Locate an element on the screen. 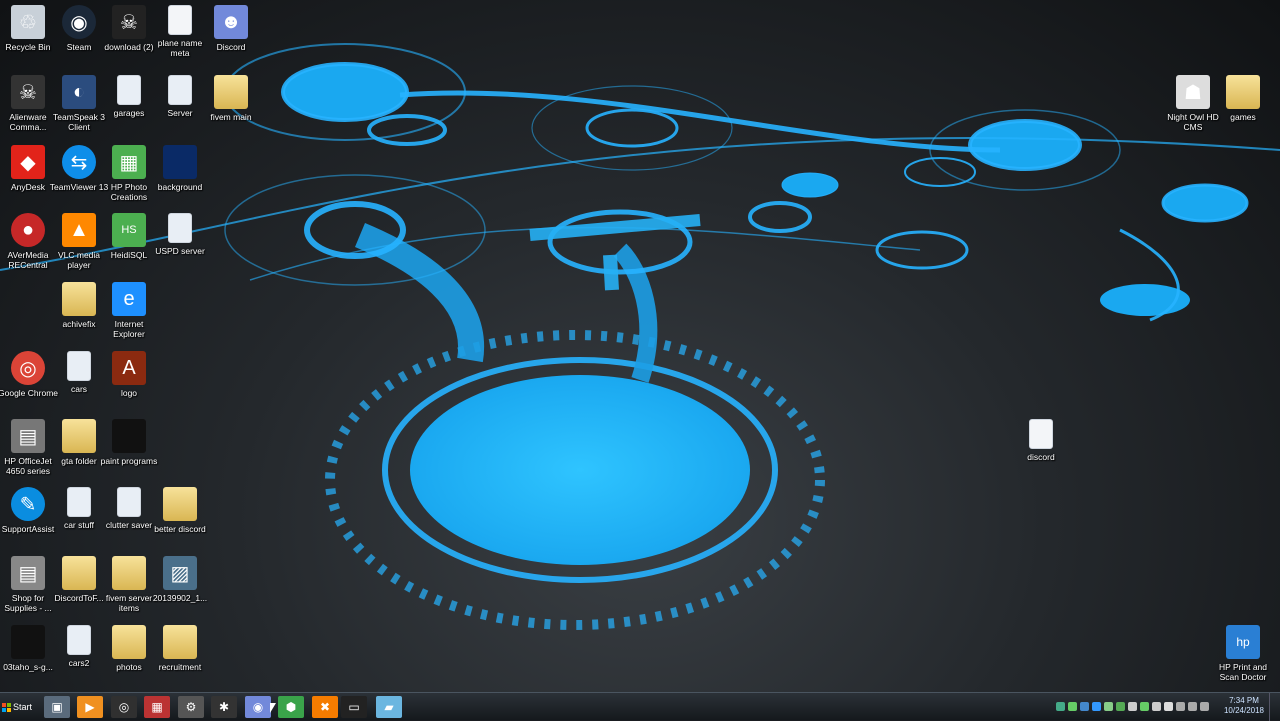  desktop-icon-label: games is located at coordinates (1243, 117).